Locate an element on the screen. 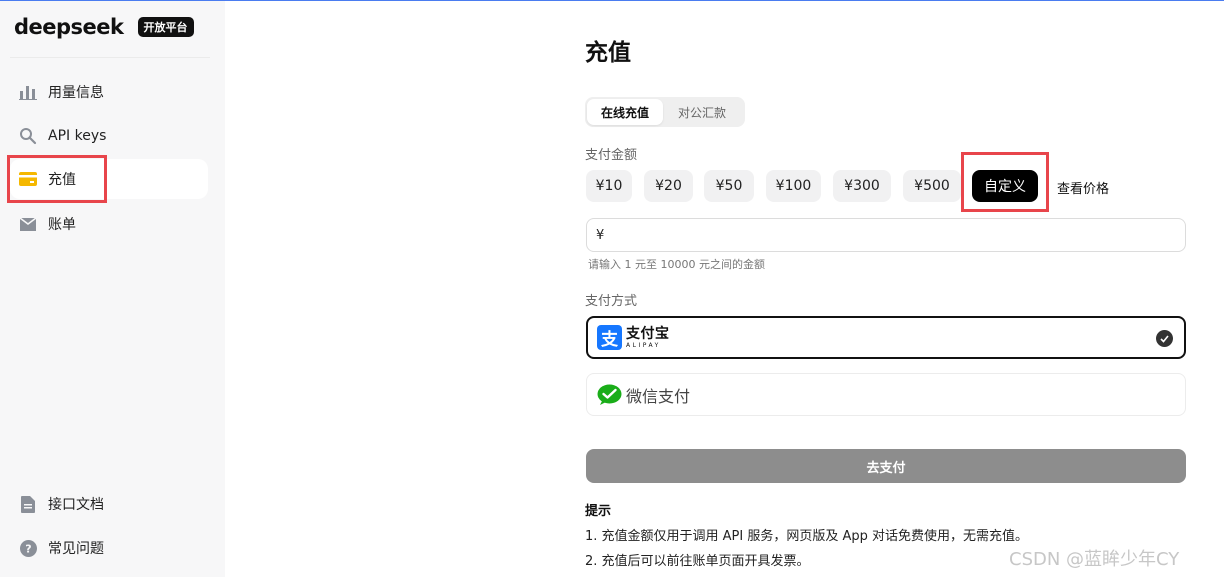 The image size is (1224, 577). search-key-icon is located at coordinates (28, 136).